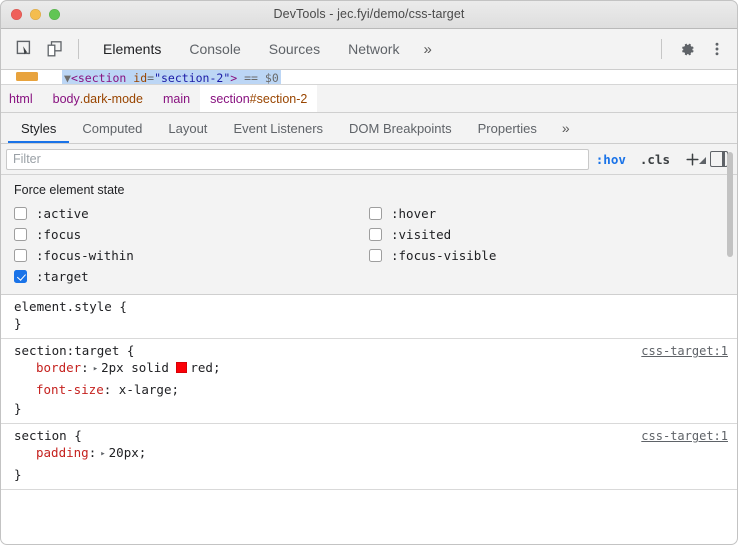 Image resolution: width=738 pixels, height=545 pixels. Describe the element at coordinates (102, 454) in the screenshot. I see `expand-arrow-icon-padding: ▸` at that location.